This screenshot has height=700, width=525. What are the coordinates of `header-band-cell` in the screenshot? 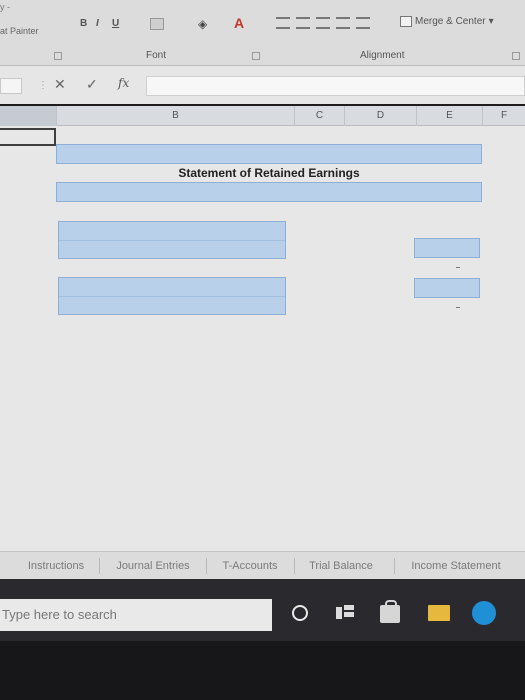 It's located at (269, 154).